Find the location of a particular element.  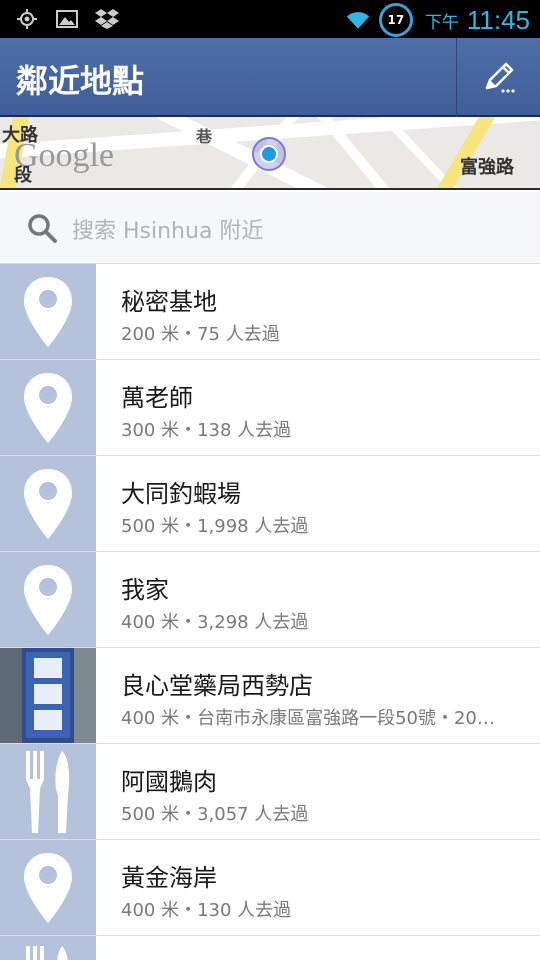

pencil-icon is located at coordinates (500, 77).